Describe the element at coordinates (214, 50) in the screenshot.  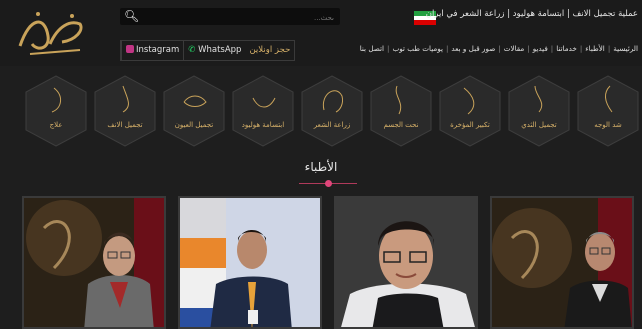
I see `whatsapp-link: ✆ WhatsApp` at that location.